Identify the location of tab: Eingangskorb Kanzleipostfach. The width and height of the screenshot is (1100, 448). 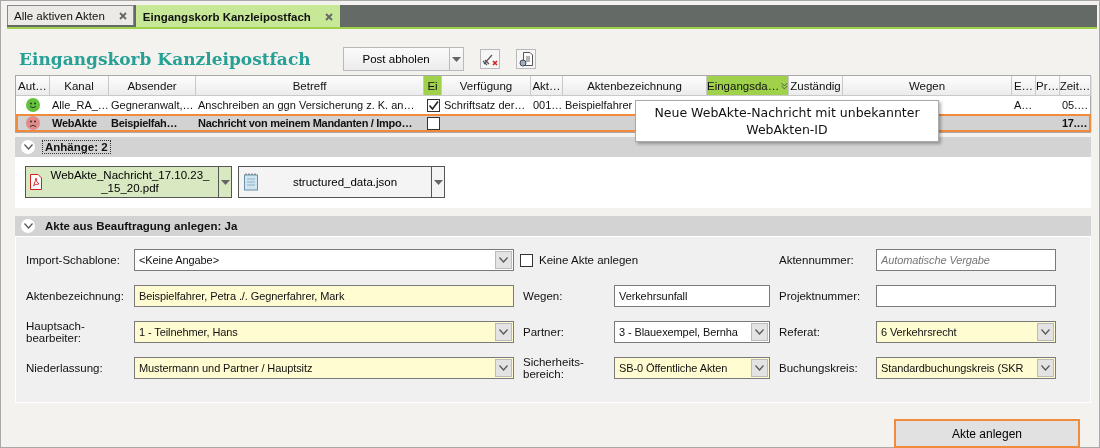
(237, 16).